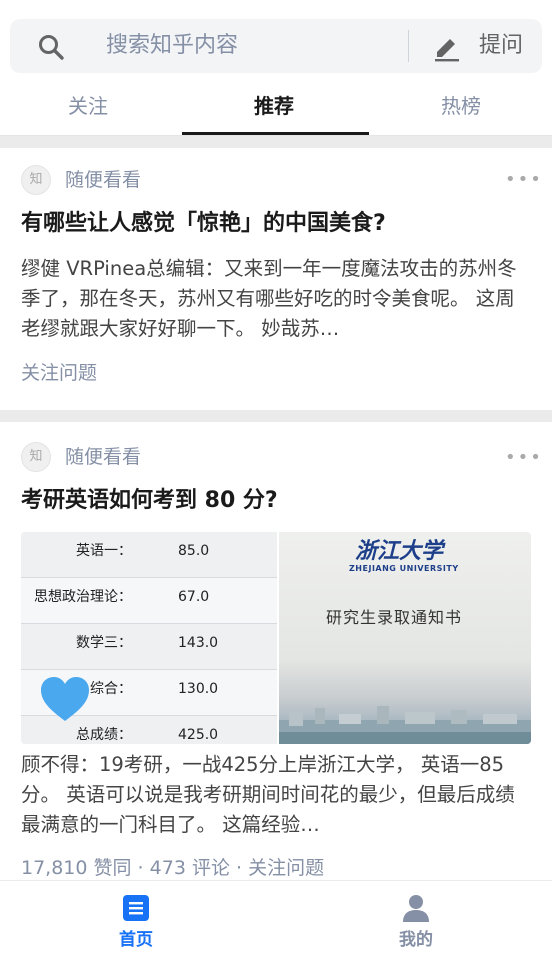  What do you see at coordinates (88, 106) in the screenshot?
I see `tab-follow: 关注` at bounding box center [88, 106].